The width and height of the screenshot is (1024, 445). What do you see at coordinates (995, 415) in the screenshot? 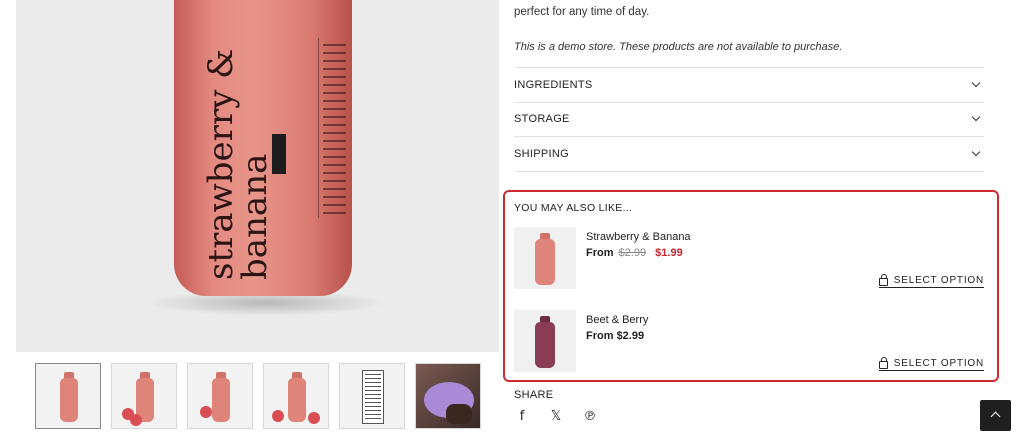
I see `back-to-top-button` at bounding box center [995, 415].